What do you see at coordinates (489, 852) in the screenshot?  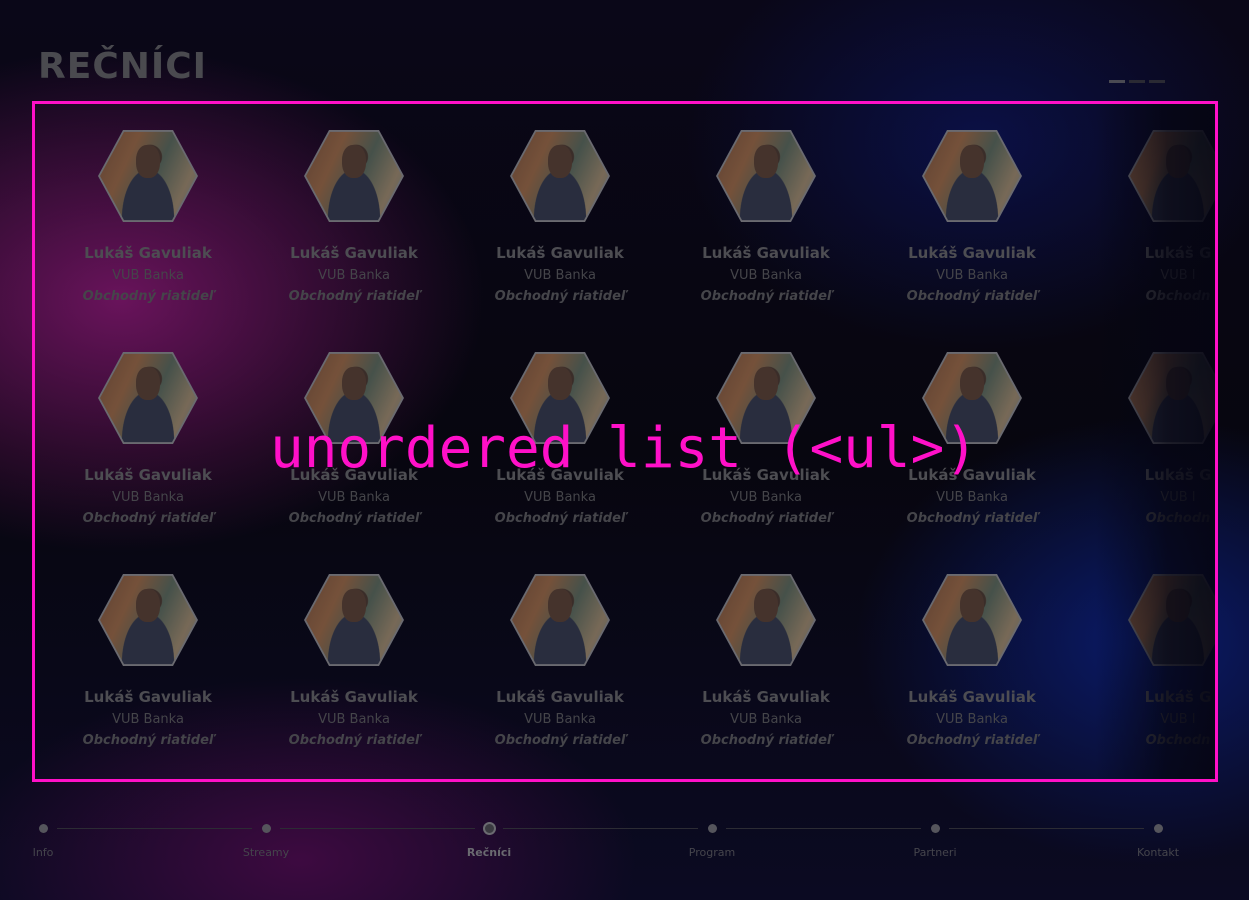 I see `nav-item-label: Rečníci` at bounding box center [489, 852].